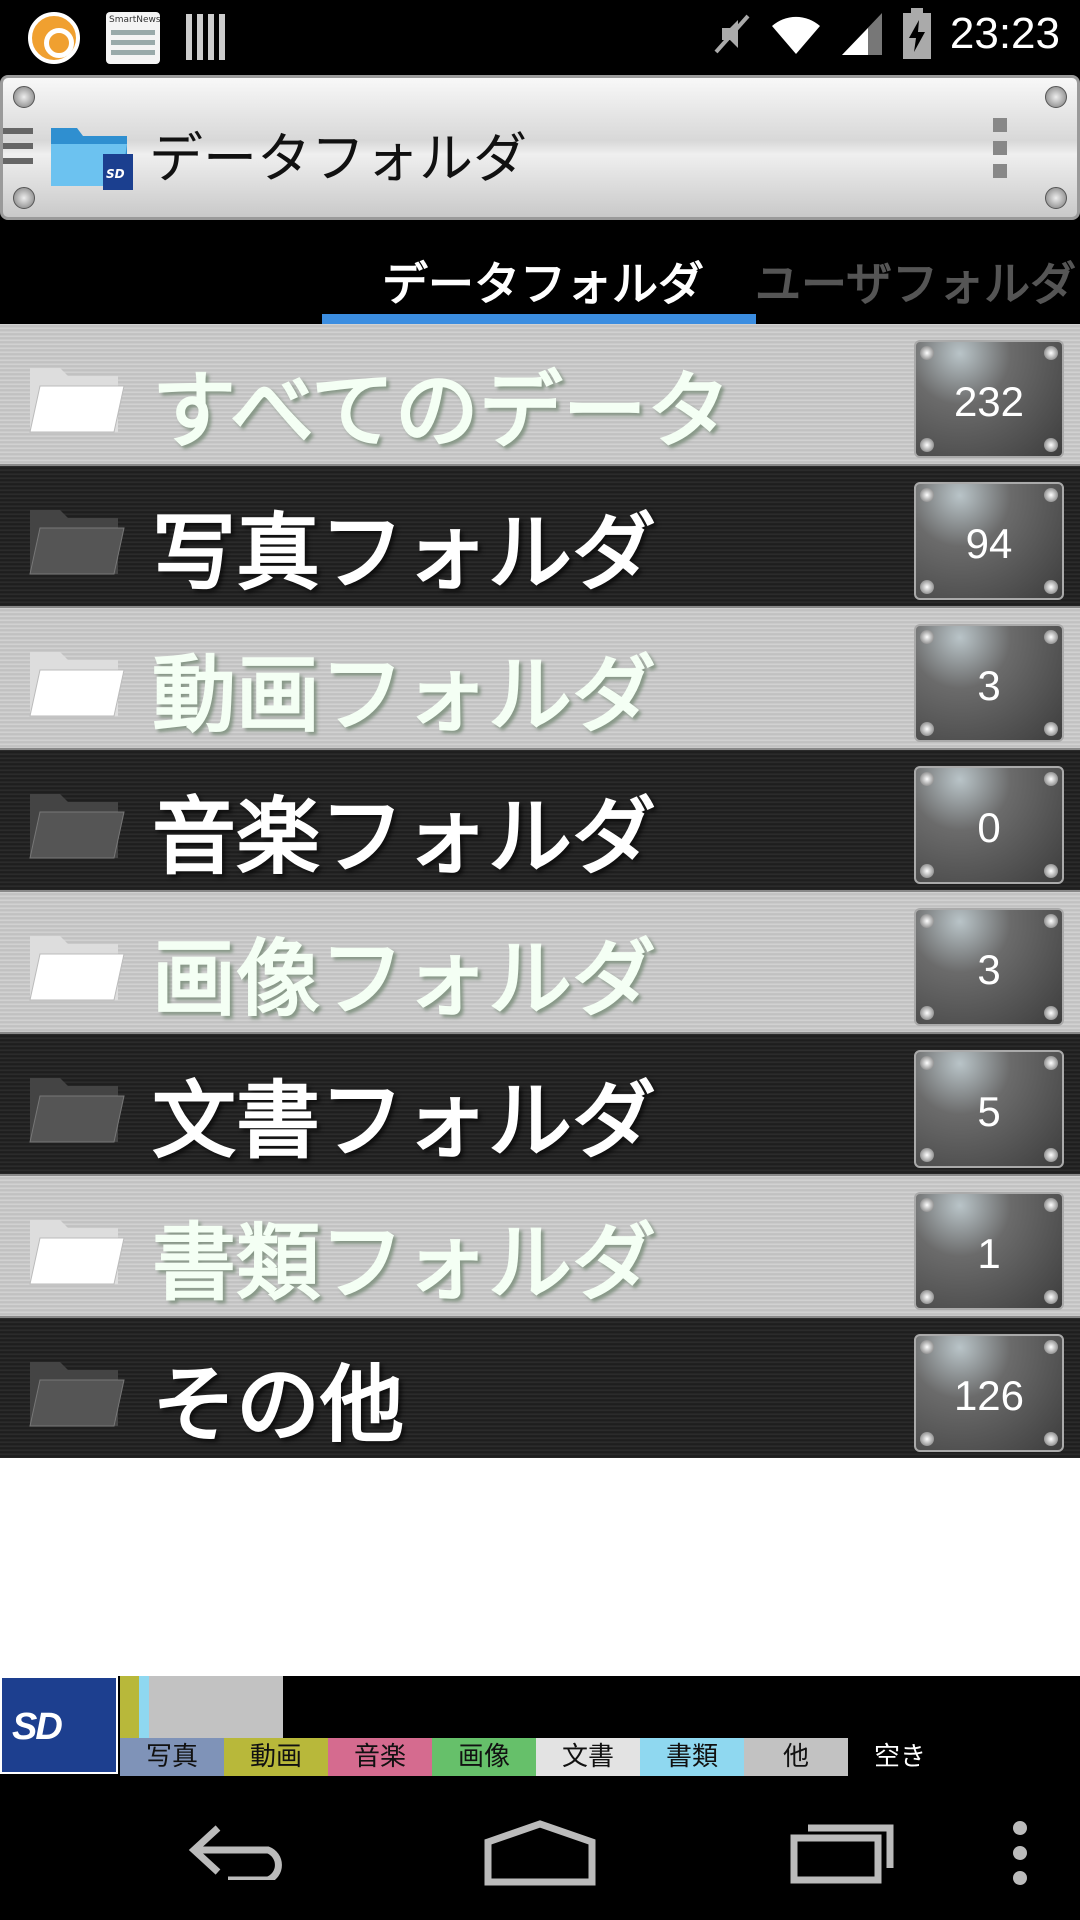  I want to click on folder-label: 書類フォルダ, so click(404, 1263).